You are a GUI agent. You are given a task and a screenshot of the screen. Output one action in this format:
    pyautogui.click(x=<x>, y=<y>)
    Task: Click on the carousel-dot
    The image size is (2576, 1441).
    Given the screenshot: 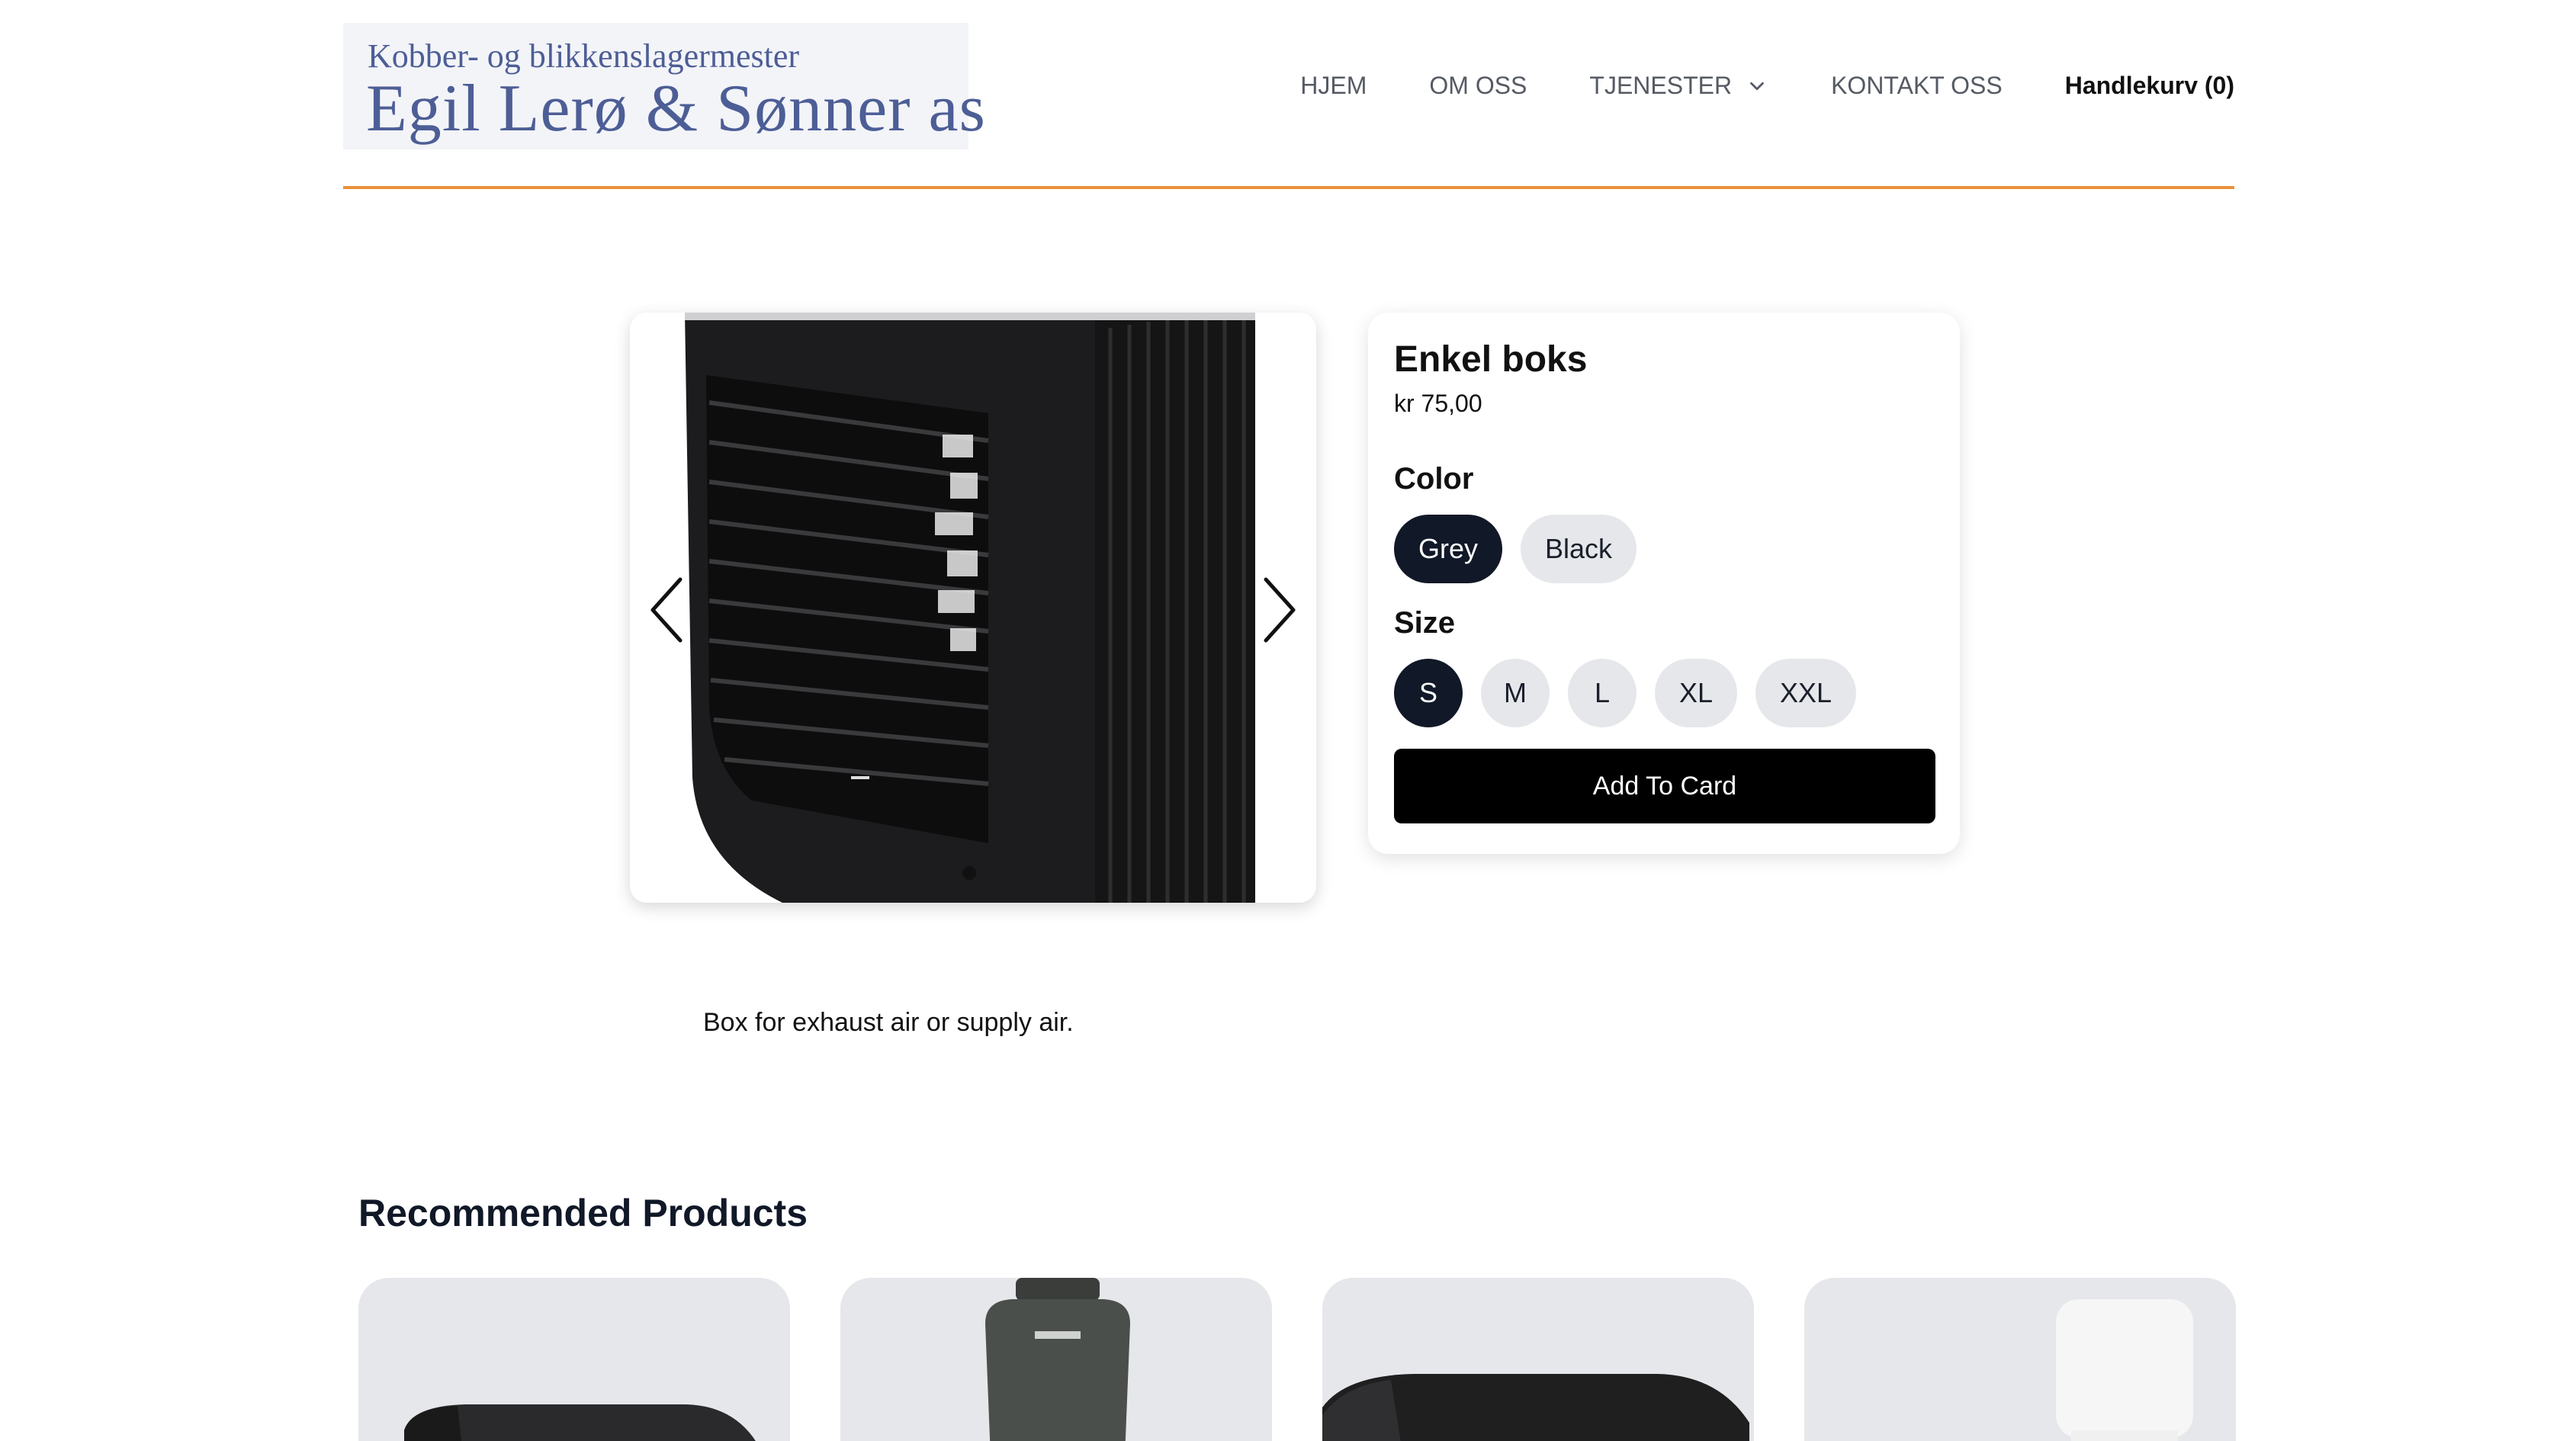 What is the action you would take?
    pyautogui.click(x=969, y=873)
    